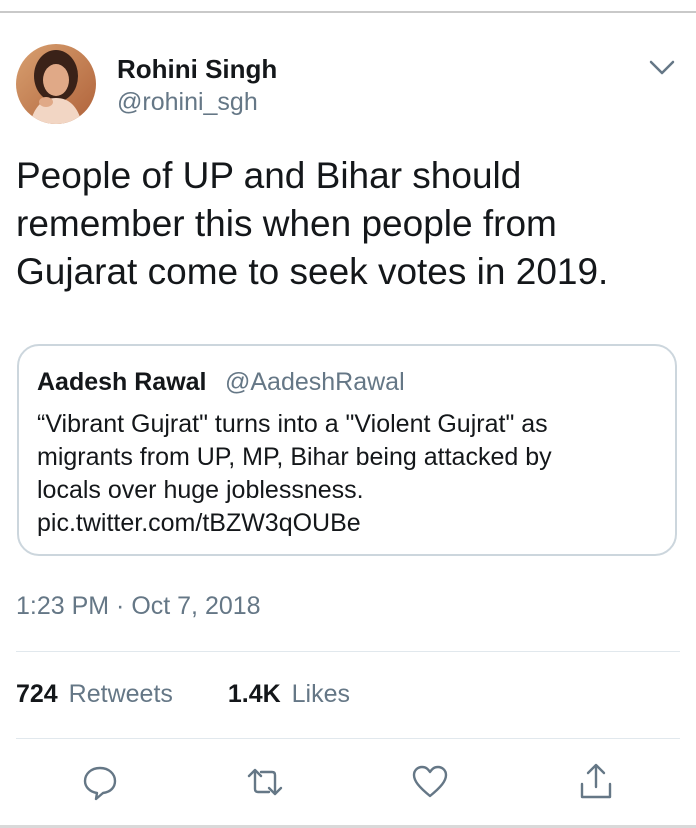 The image size is (696, 828). What do you see at coordinates (37, 694) in the screenshot?
I see `retweets-count: 724` at bounding box center [37, 694].